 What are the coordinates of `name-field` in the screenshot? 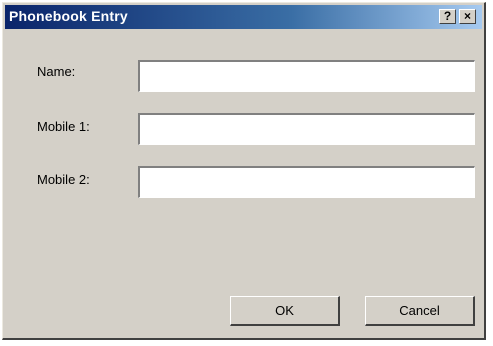 It's located at (306, 76).